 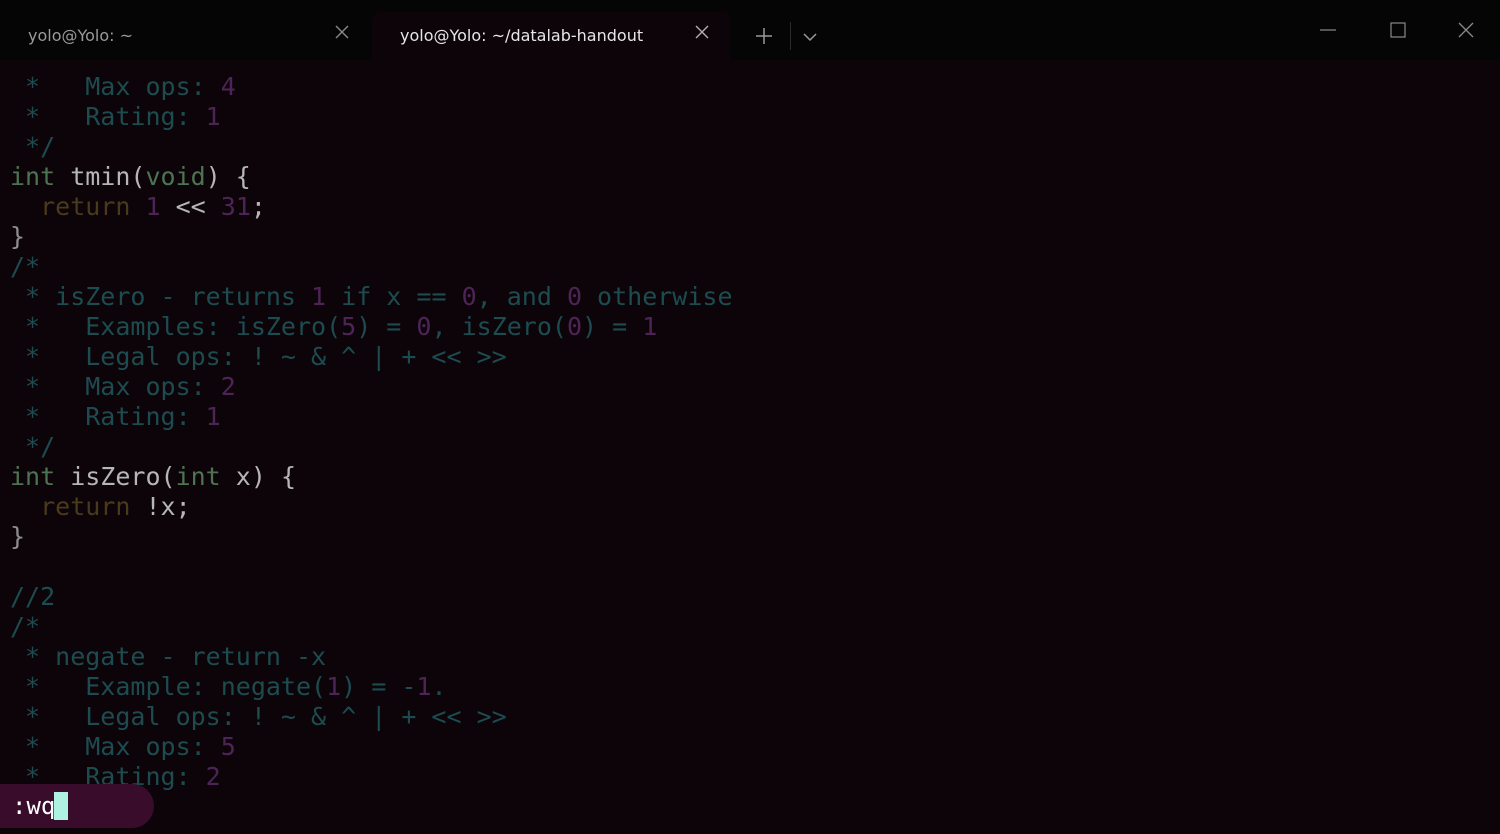 What do you see at coordinates (235, 206) in the screenshot?
I see `code-token: 31` at bounding box center [235, 206].